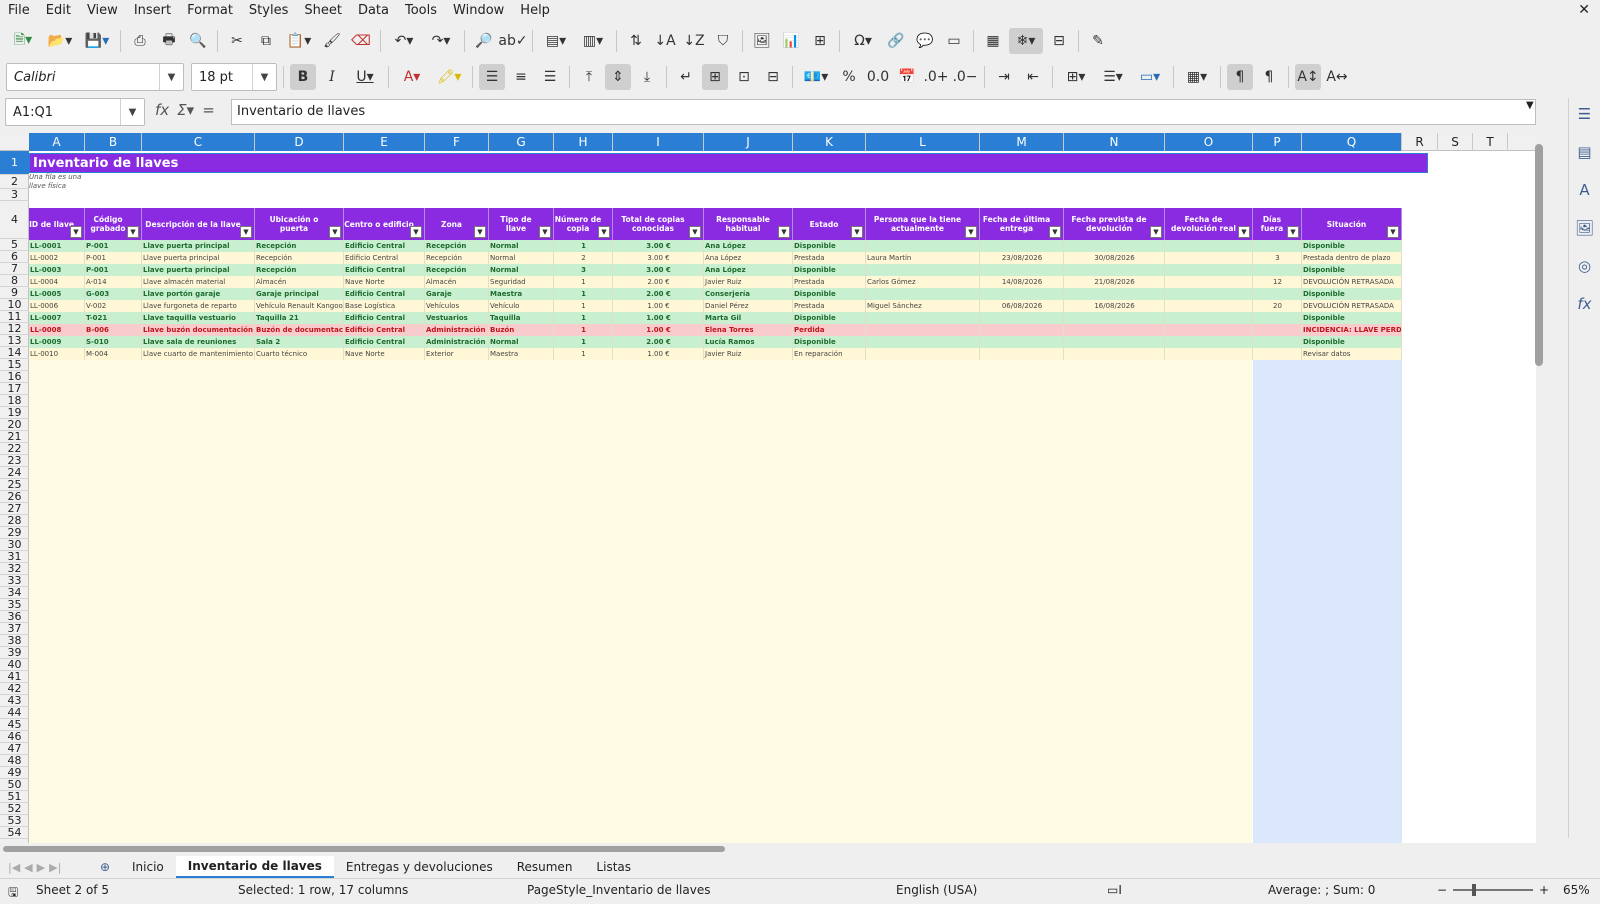  What do you see at coordinates (162, 110) in the screenshot?
I see `function-wizard-icon: fx` at bounding box center [162, 110].